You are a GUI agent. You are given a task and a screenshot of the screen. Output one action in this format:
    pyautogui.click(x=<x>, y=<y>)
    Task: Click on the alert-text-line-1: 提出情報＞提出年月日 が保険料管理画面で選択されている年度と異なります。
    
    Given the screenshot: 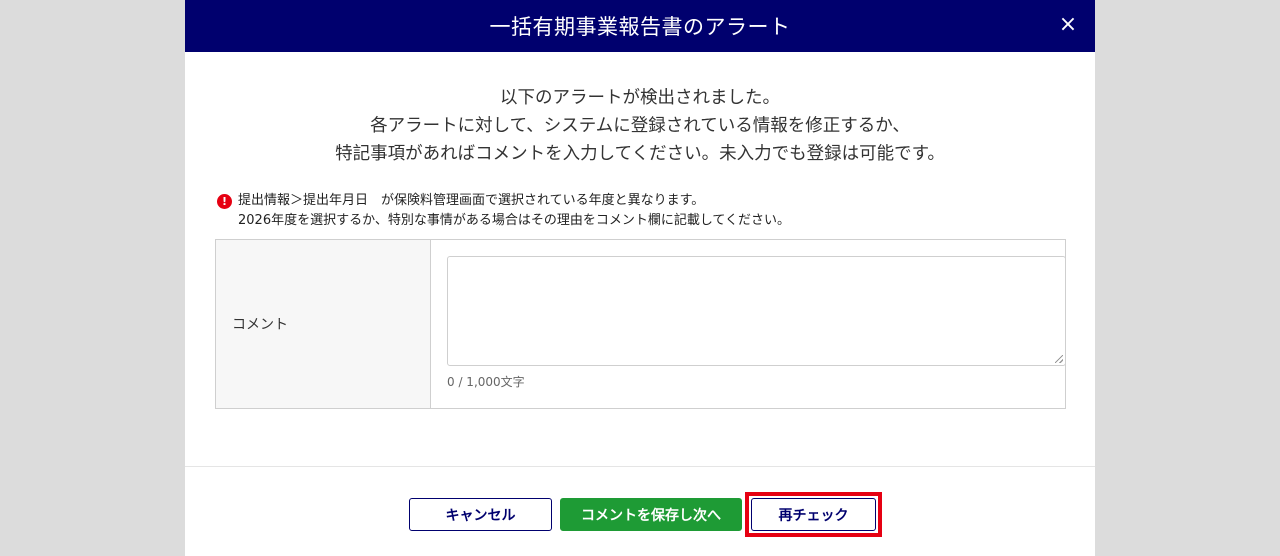 What is the action you would take?
    pyautogui.click(x=471, y=200)
    